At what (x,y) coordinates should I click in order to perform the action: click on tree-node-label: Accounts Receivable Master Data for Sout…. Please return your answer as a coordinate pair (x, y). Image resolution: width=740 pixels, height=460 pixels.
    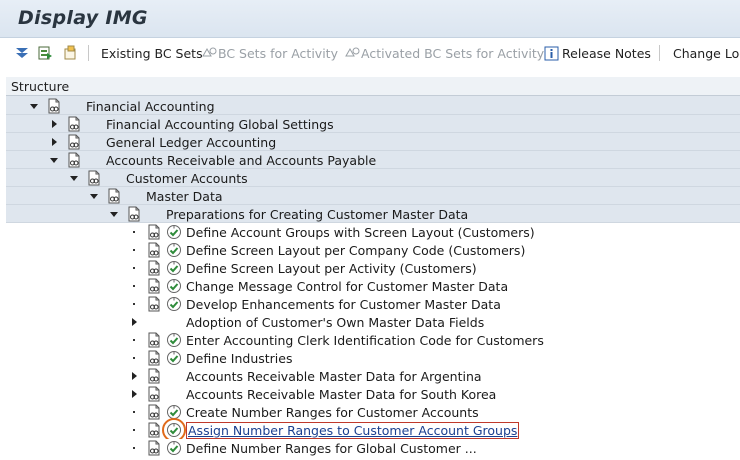
    Looking at the image, I should click on (341, 394).